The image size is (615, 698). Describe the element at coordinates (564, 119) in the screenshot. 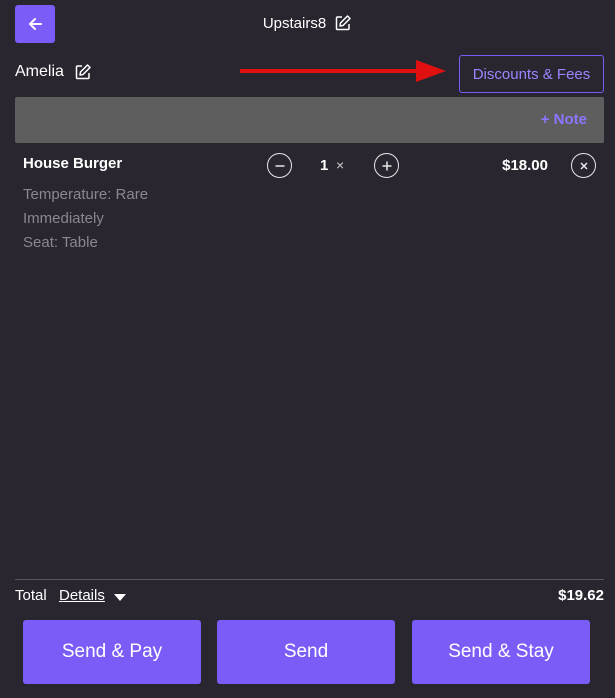

I see `add-note-button: + Note` at that location.